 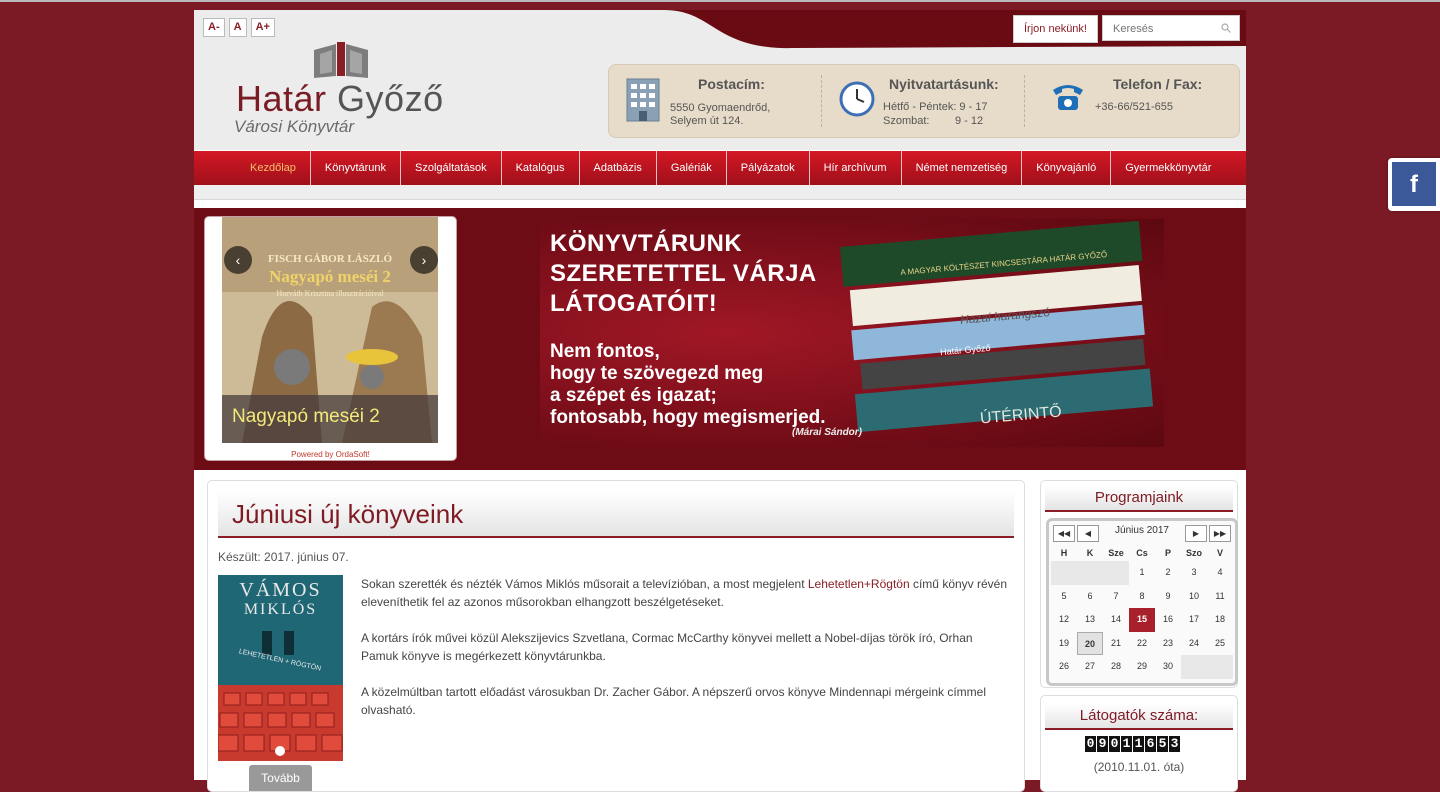 What do you see at coordinates (1055, 29) in the screenshot?
I see `write-us-button: Írjon nekünk!` at bounding box center [1055, 29].